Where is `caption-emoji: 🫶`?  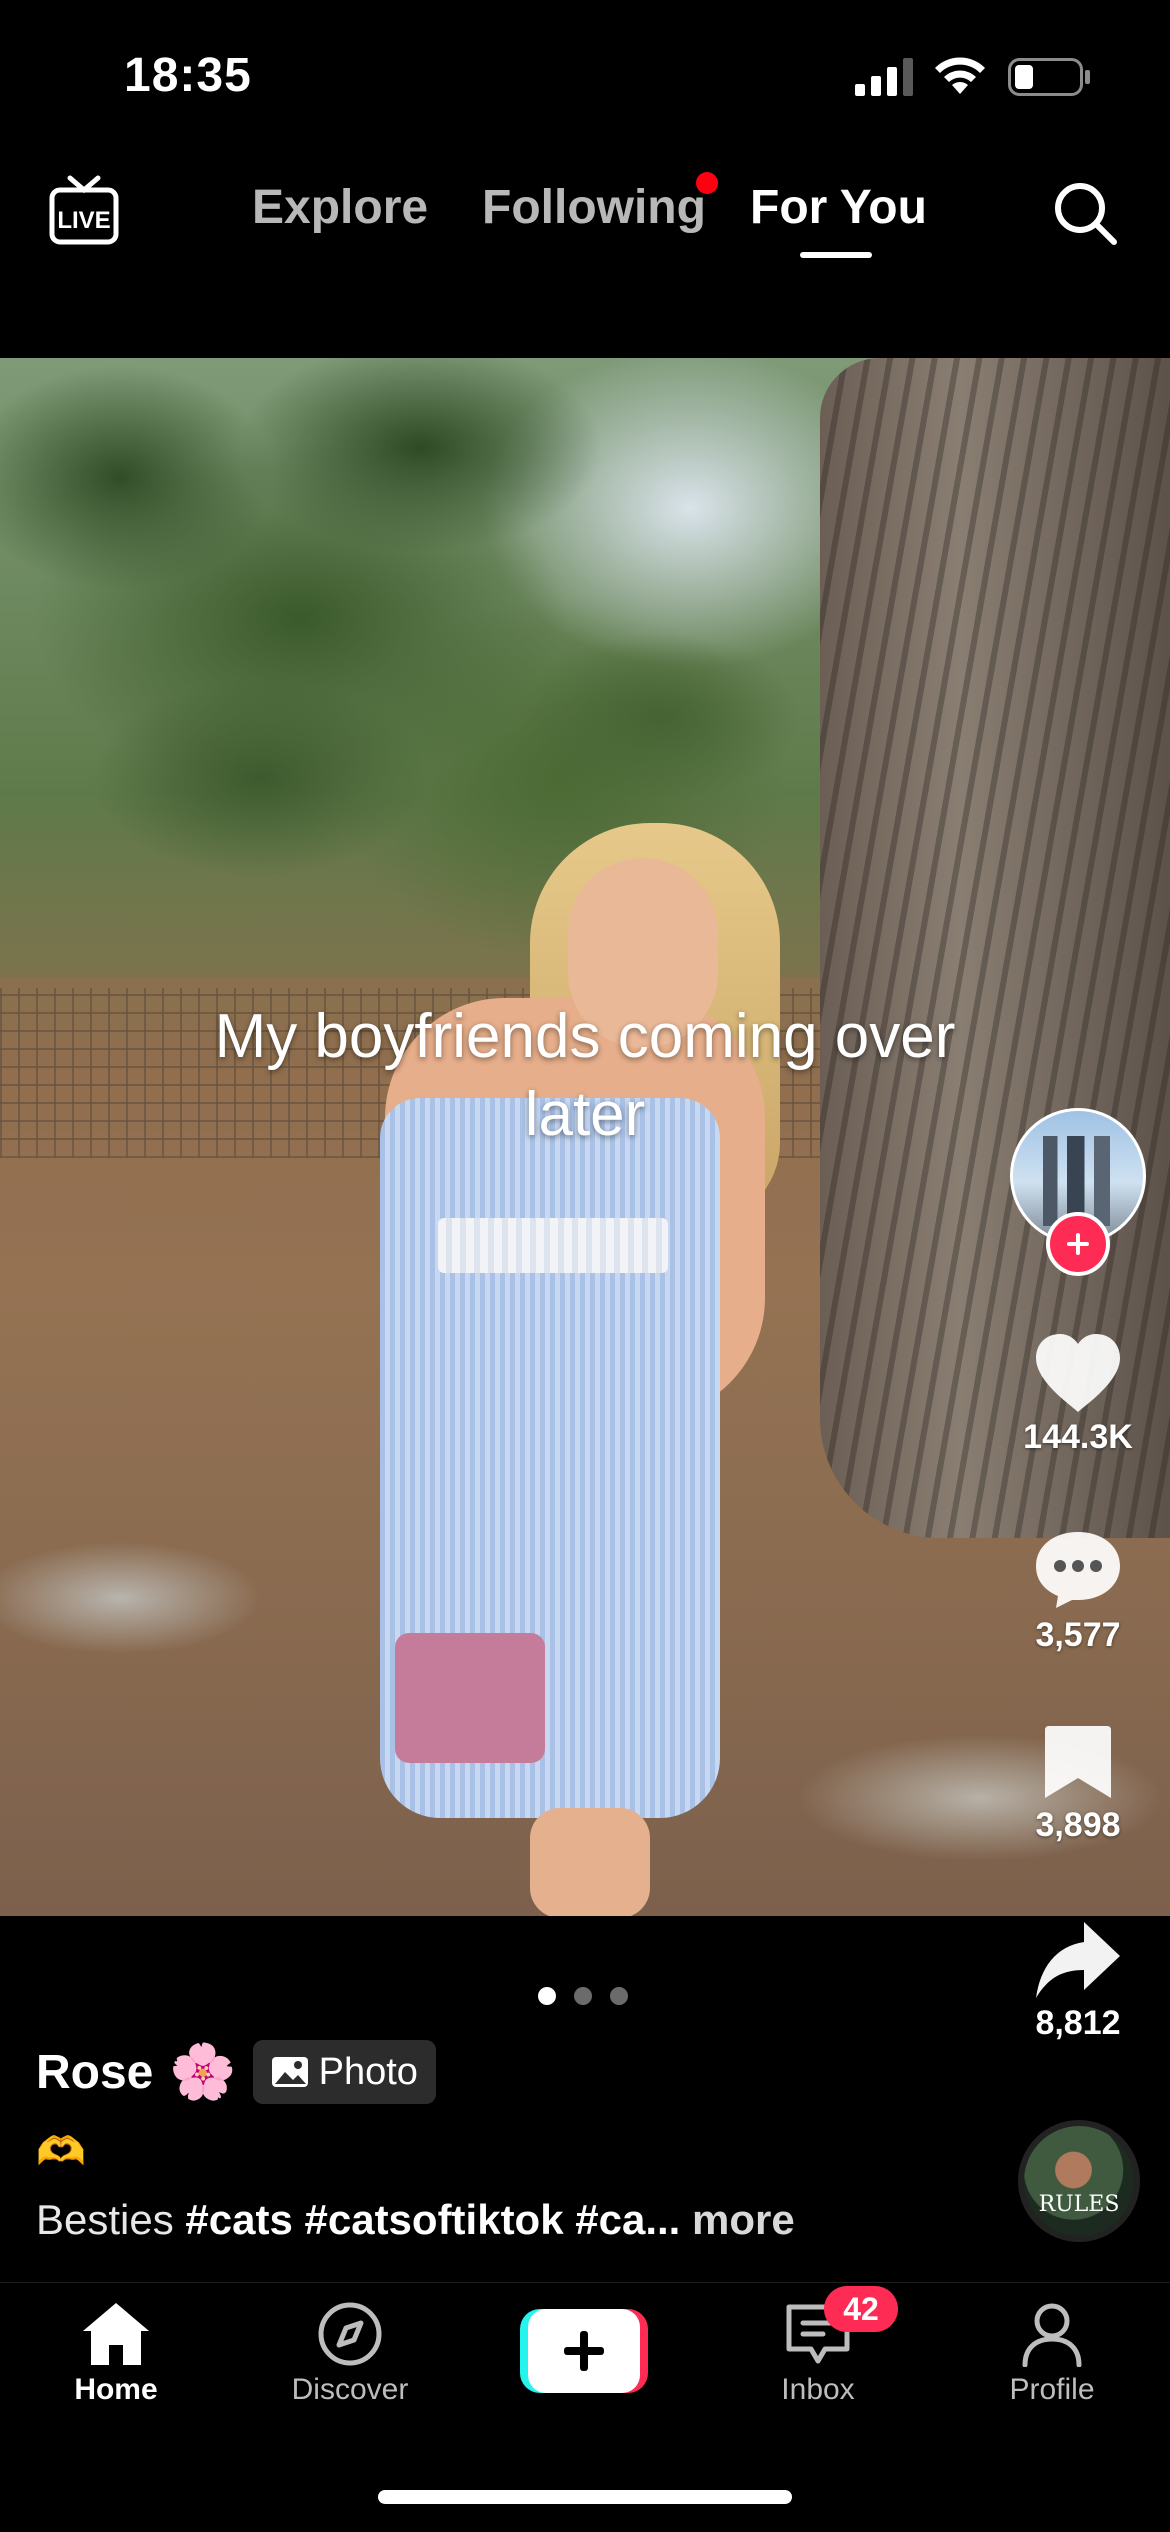 caption-emoji: 🫶 is located at coordinates (61, 2152).